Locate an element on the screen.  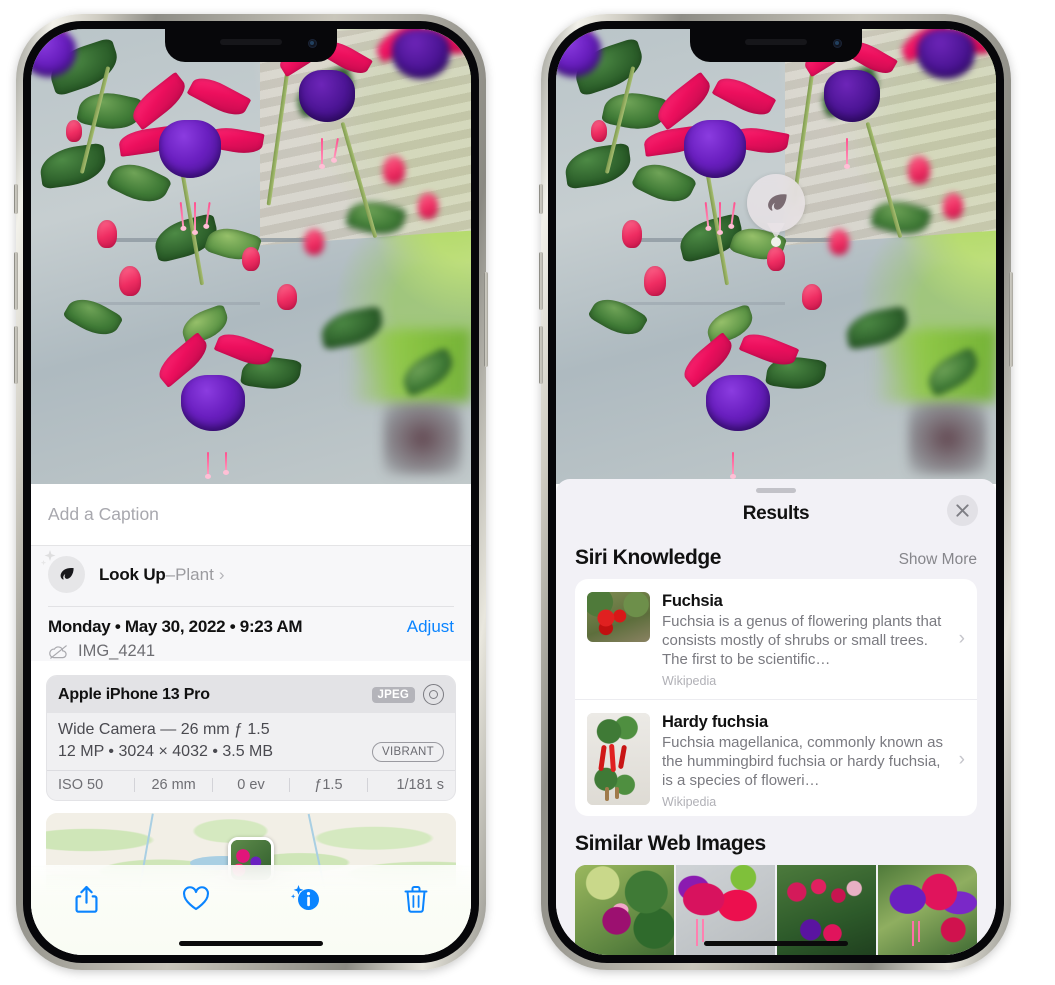
adjust-button: Adjust is located at coordinates (430, 627).